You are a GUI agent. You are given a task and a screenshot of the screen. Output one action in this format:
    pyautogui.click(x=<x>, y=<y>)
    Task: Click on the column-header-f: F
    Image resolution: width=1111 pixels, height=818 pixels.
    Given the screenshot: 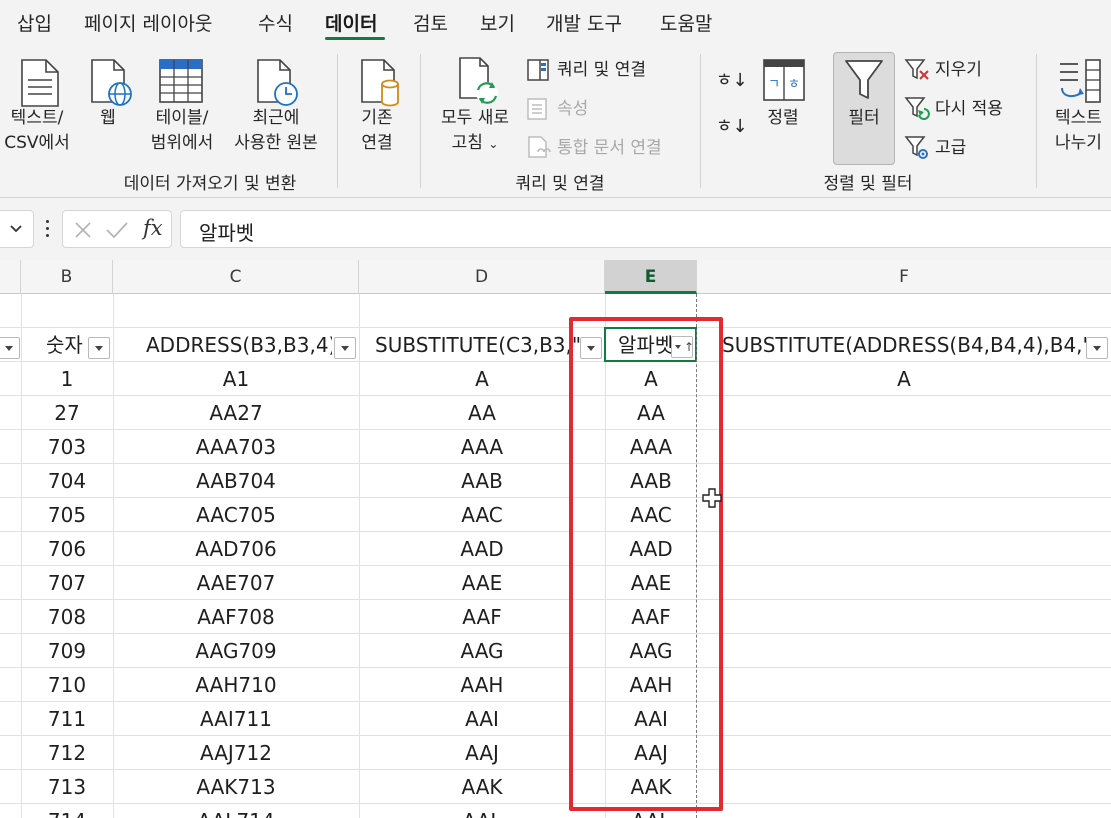 What is the action you would take?
    pyautogui.click(x=904, y=277)
    